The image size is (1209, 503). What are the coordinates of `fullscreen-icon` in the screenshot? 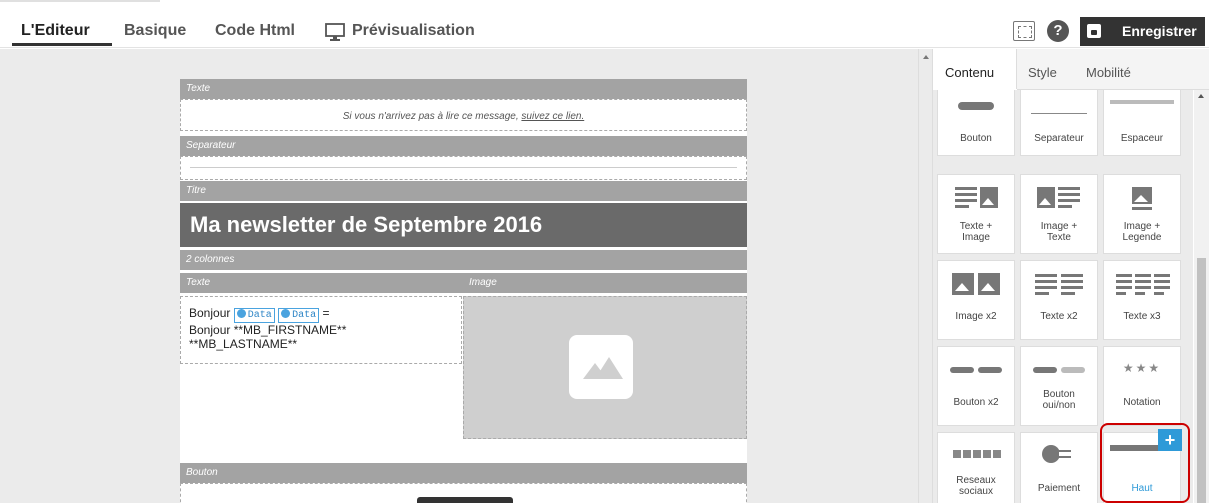 It's located at (1024, 31).